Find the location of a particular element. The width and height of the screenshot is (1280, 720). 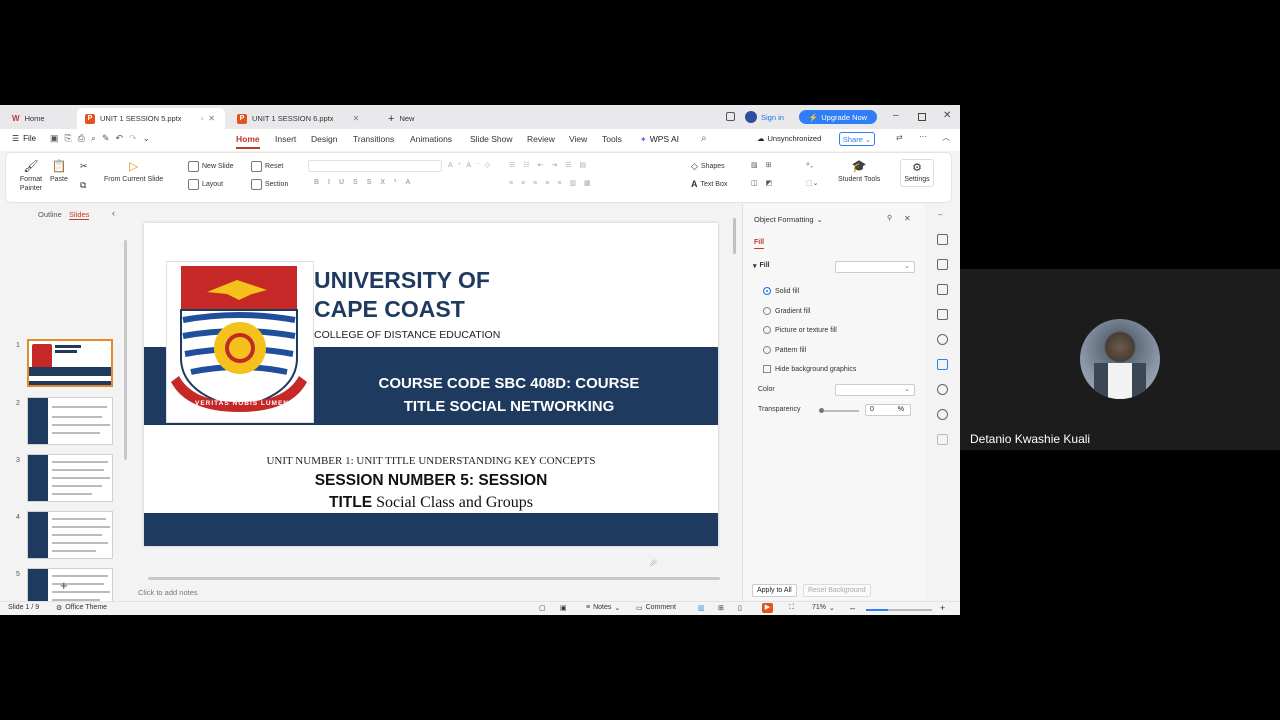

paragraph-align-buttons: ≡≡≡≡≡▥▦ is located at coordinates (554, 183).